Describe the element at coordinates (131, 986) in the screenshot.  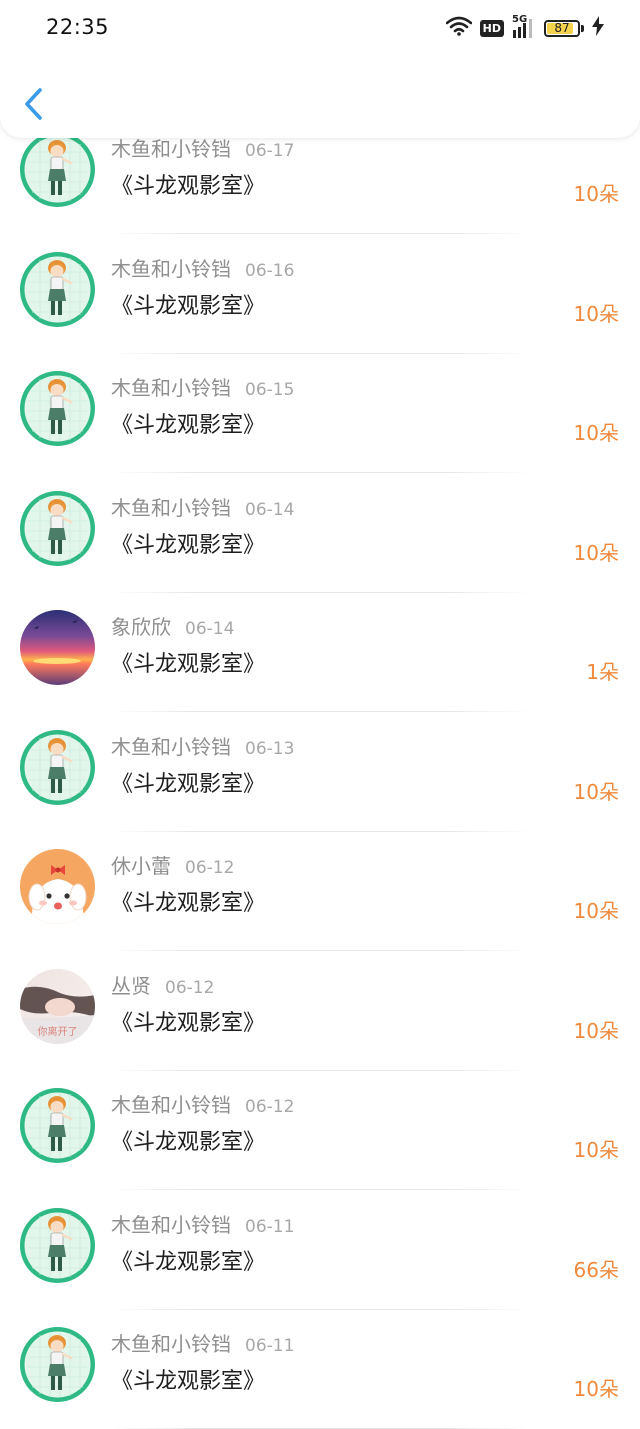
I see `sender-name: 丛贤` at that location.